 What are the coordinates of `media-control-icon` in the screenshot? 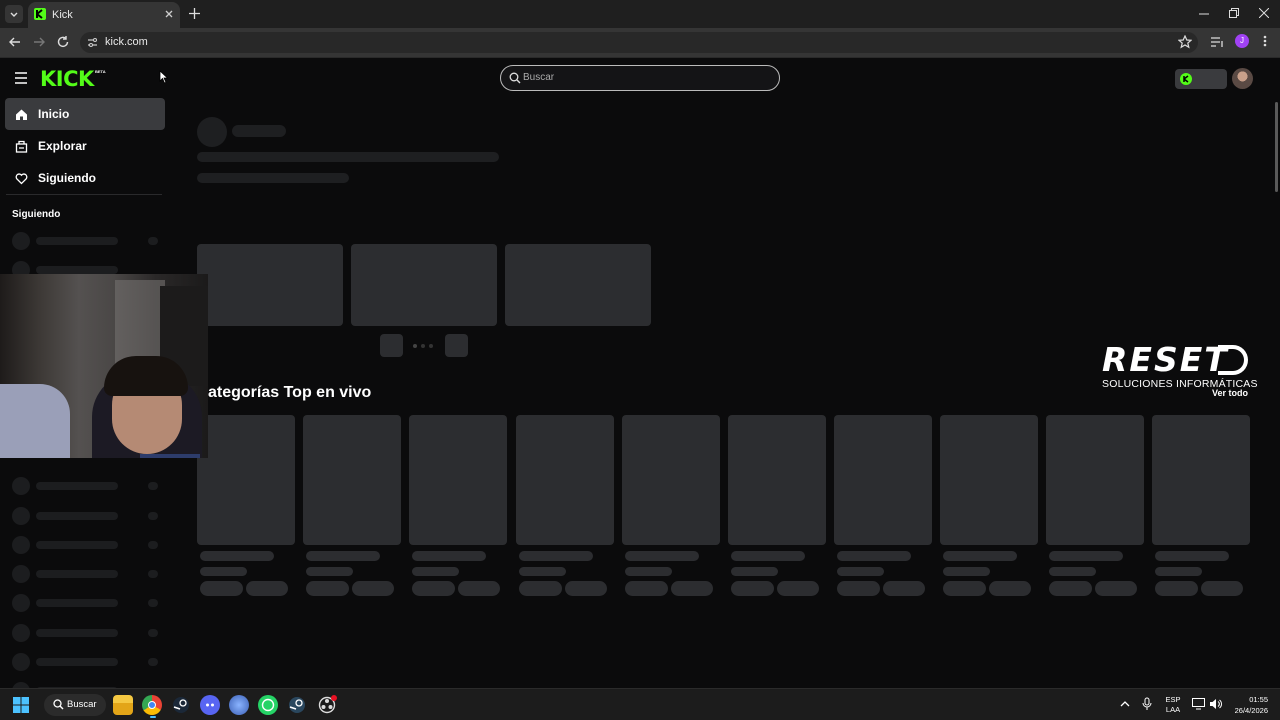 It's located at (1217, 42).